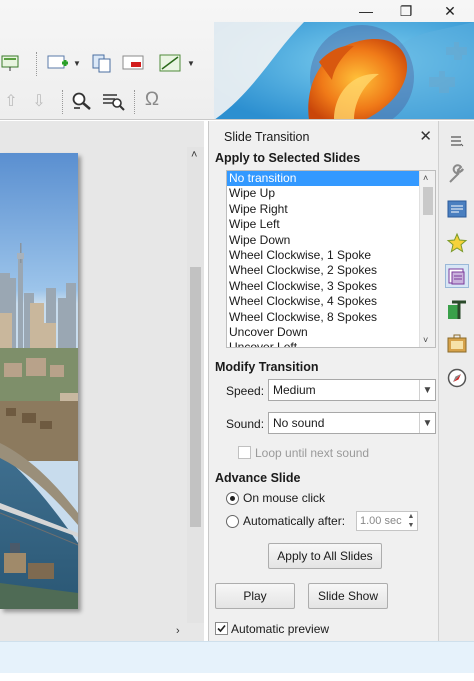 This screenshot has width=474, height=681. What do you see at coordinates (457, 378) in the screenshot?
I see `navigator-icon` at bounding box center [457, 378].